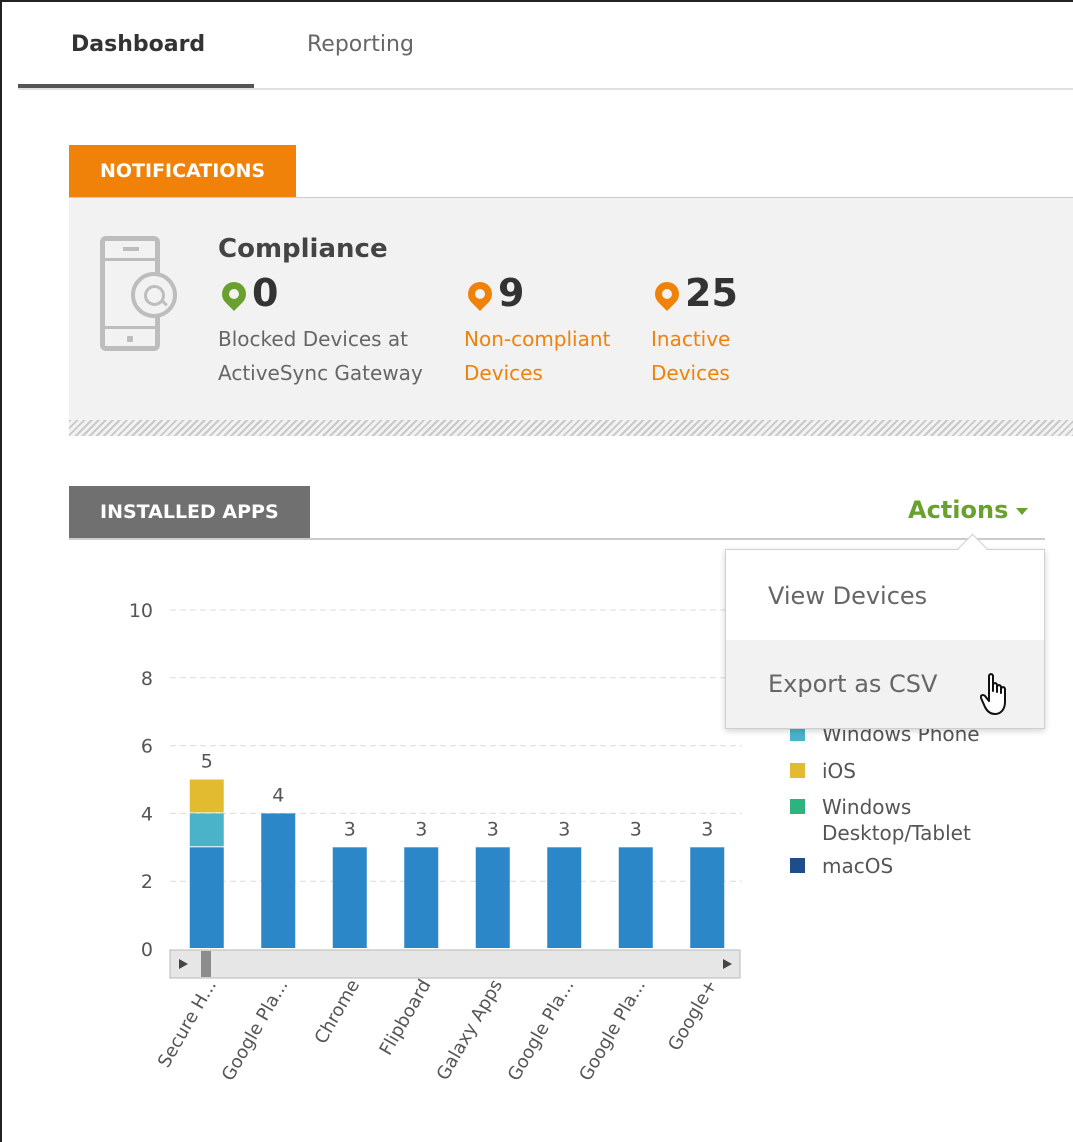 Image resolution: width=1073 pixels, height=1142 pixels. What do you see at coordinates (455, 964) in the screenshot?
I see `chart-scrollbar` at bounding box center [455, 964].